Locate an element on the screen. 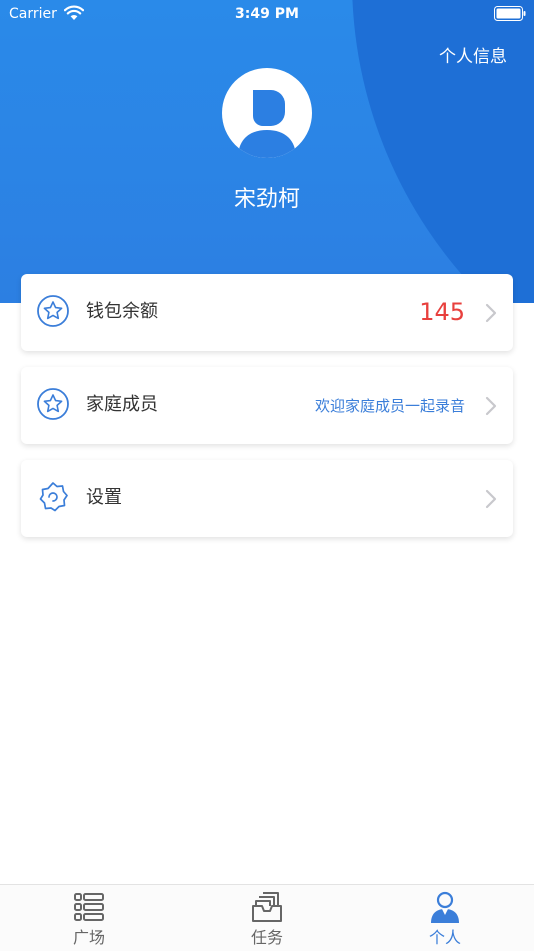  user-name: 宋劲柯 is located at coordinates (266, 199).